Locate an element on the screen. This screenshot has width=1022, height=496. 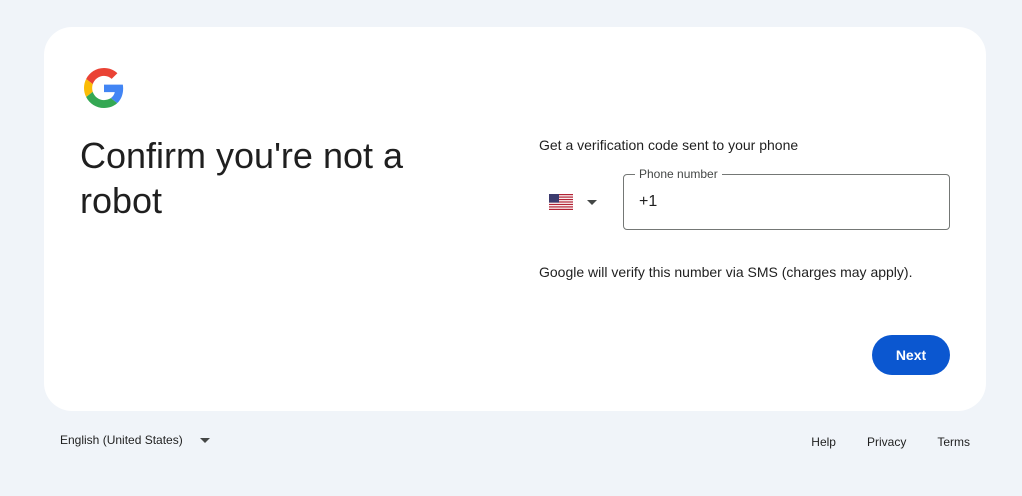
phone-number-input is located at coordinates (789, 202).